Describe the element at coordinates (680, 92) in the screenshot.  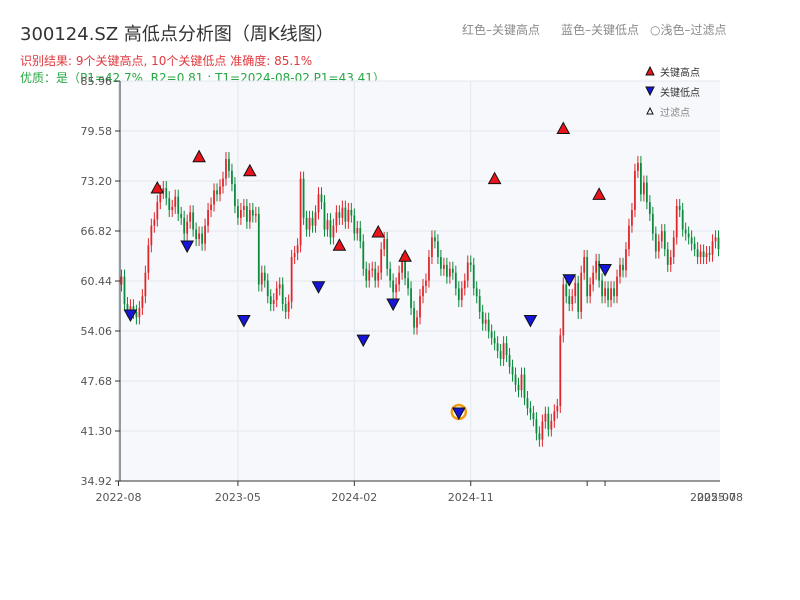
I see `legend-low-label: 关键低点` at that location.